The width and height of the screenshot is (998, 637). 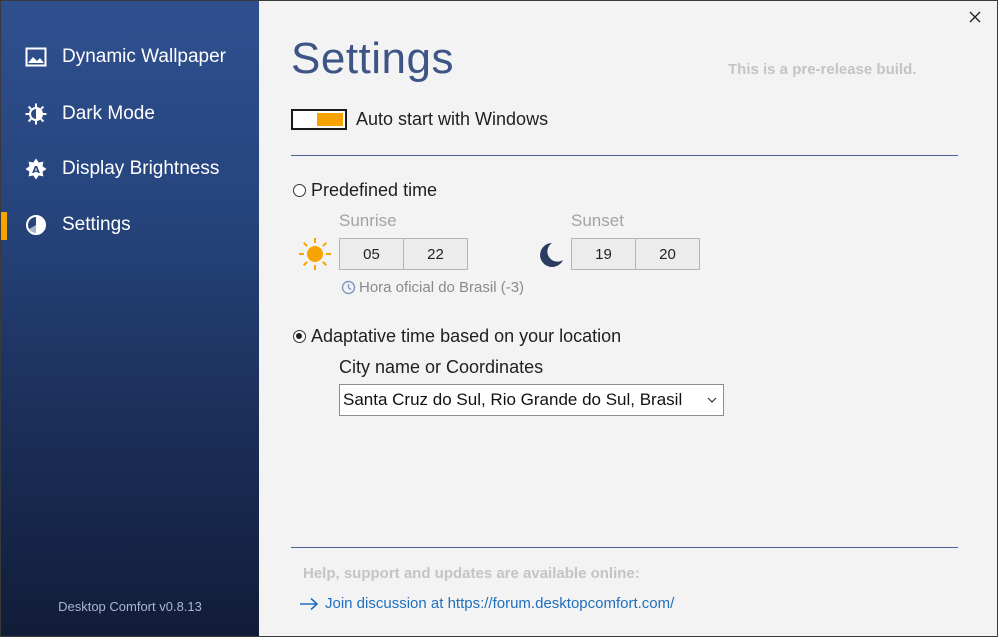 What do you see at coordinates (452, 119) in the screenshot?
I see `autostart-label: Auto start with Windows` at bounding box center [452, 119].